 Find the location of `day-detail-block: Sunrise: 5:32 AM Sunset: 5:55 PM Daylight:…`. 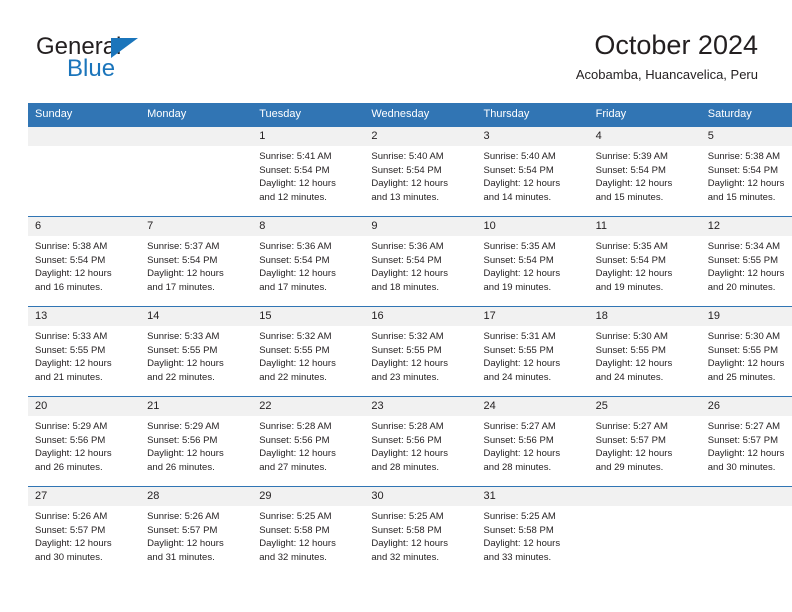

day-detail-block: Sunrise: 5:32 AM Sunset: 5:55 PM Daylight:… is located at coordinates (308, 355).